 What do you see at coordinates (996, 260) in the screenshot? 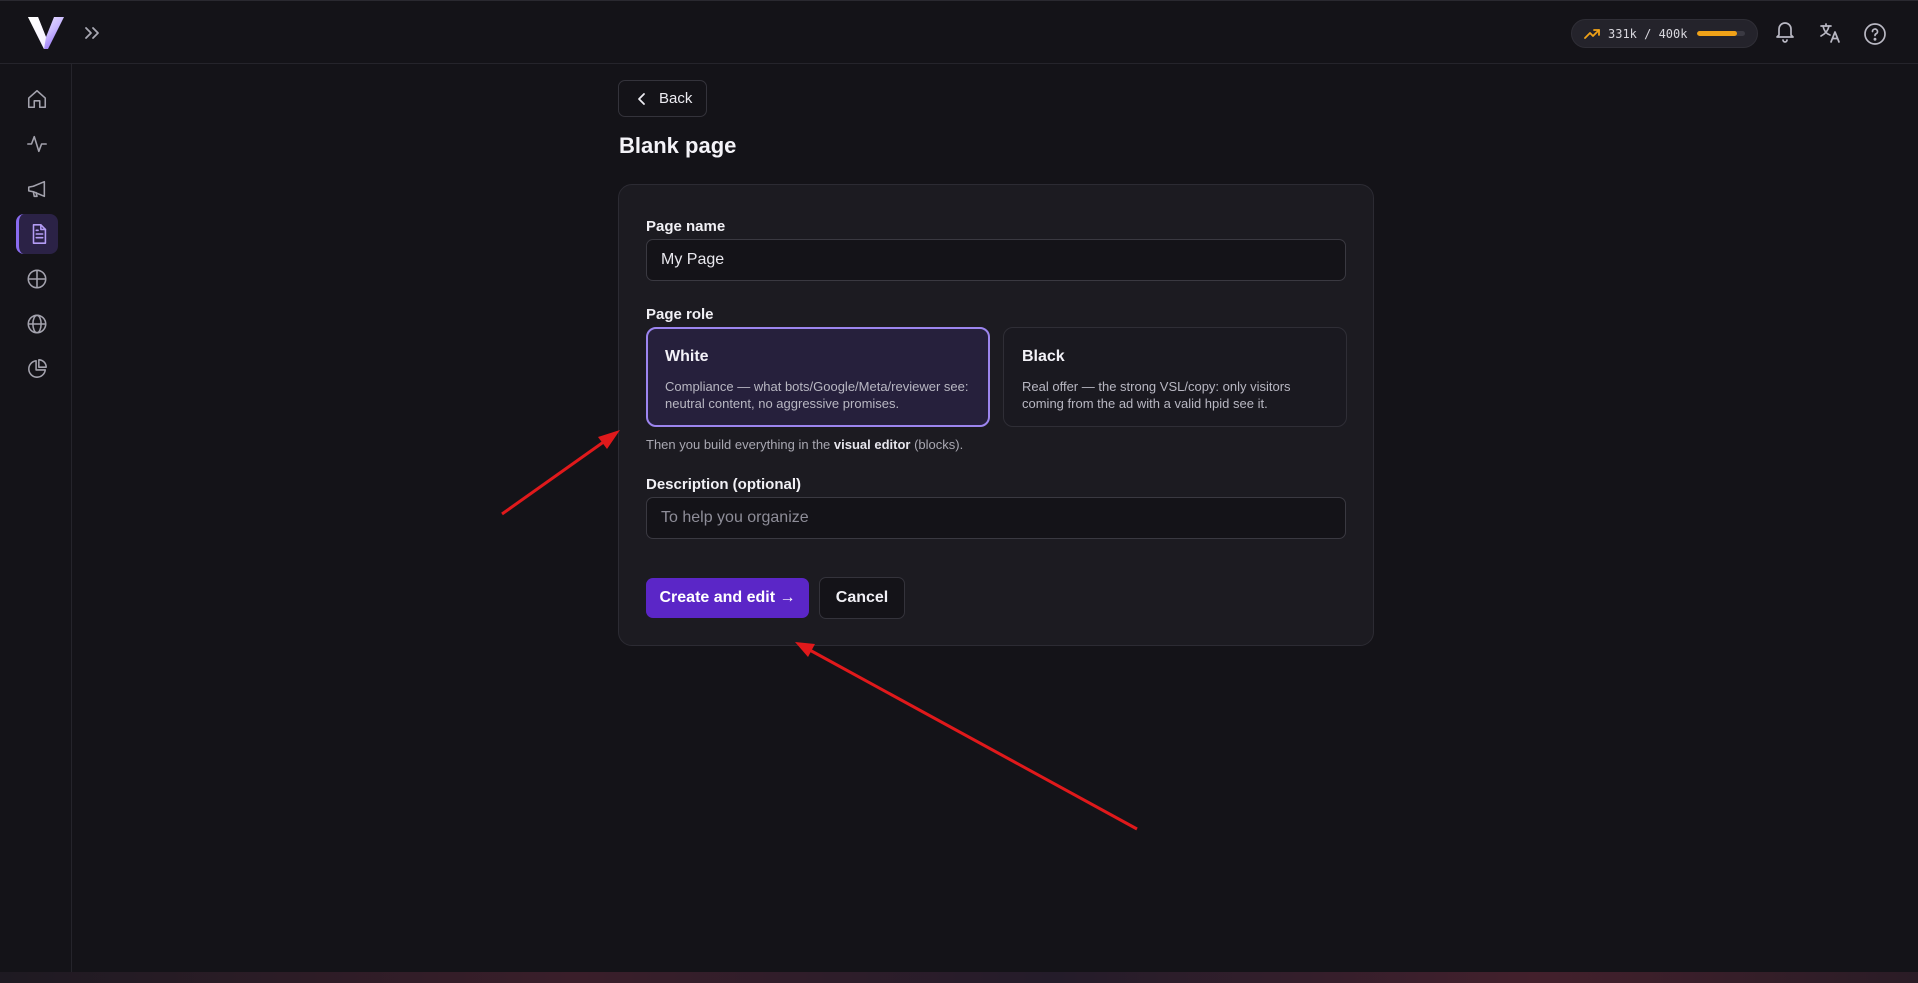
I see `page-name-input` at bounding box center [996, 260].